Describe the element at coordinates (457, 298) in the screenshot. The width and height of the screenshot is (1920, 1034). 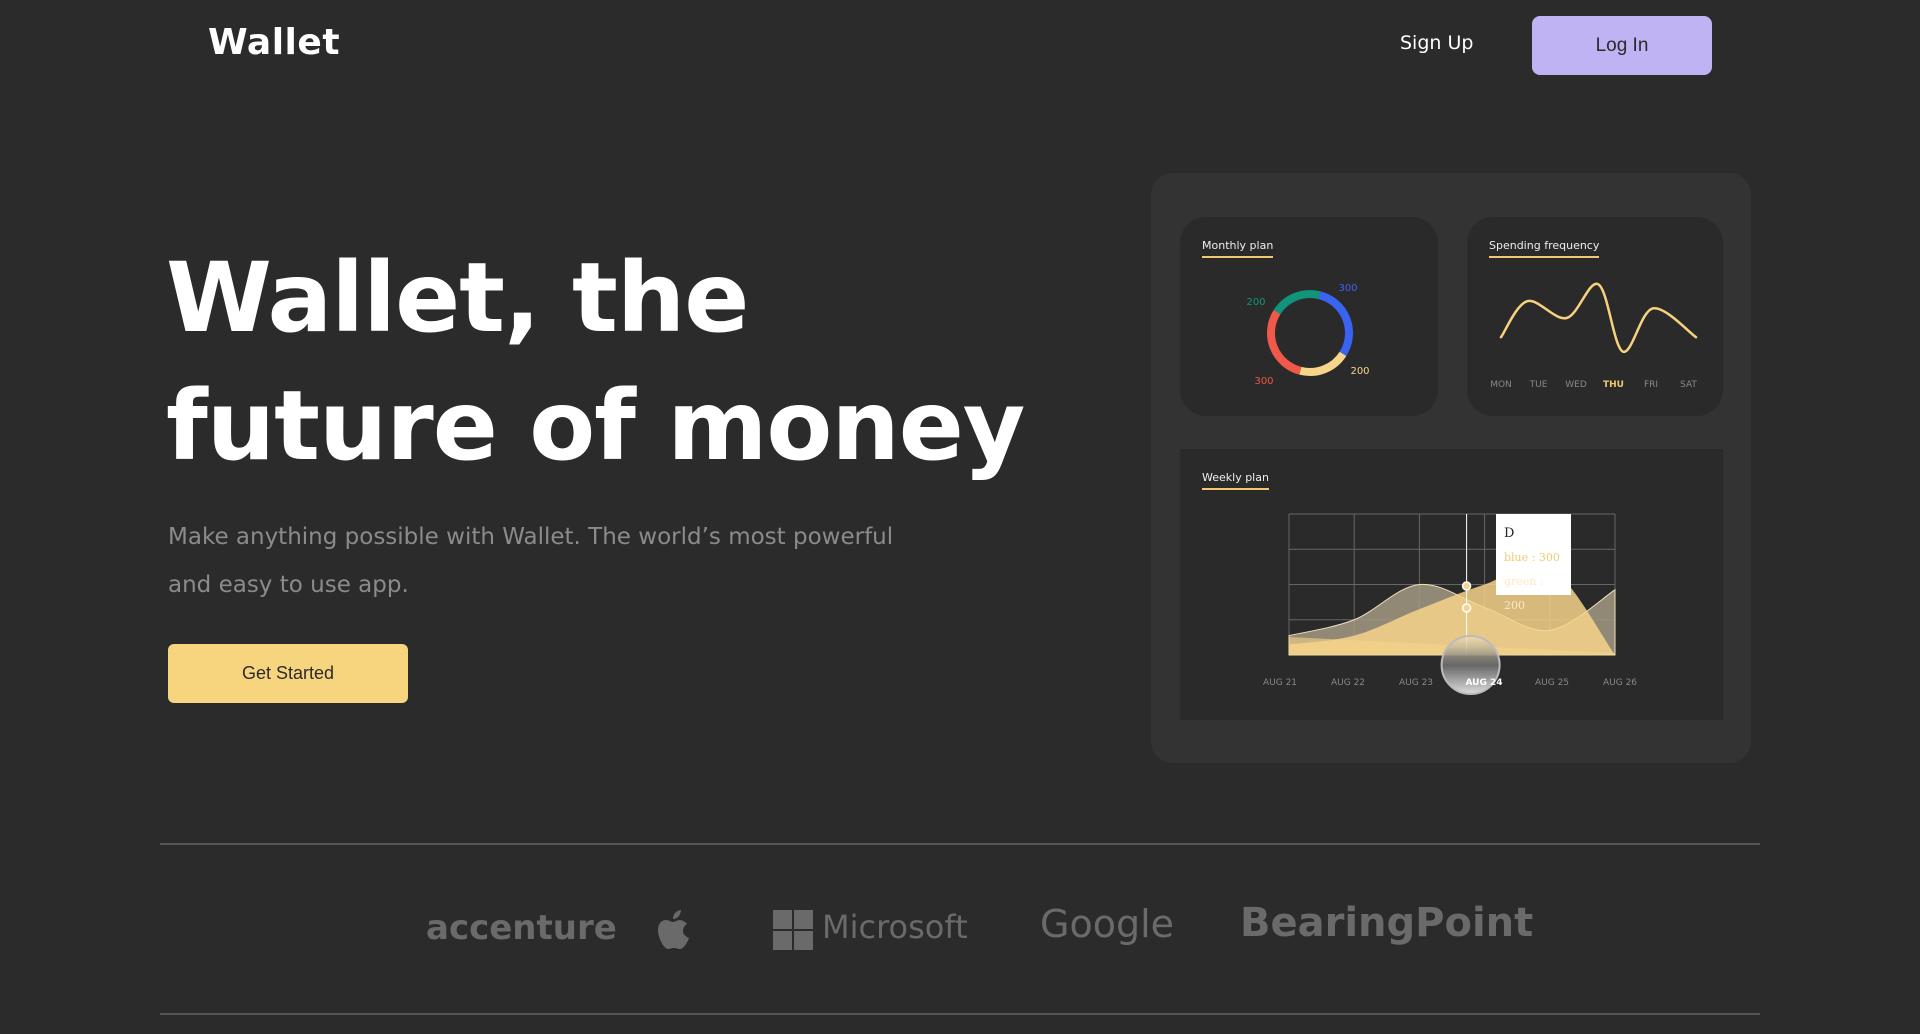
I see `hero-title-line-1: Wallet, the` at that location.